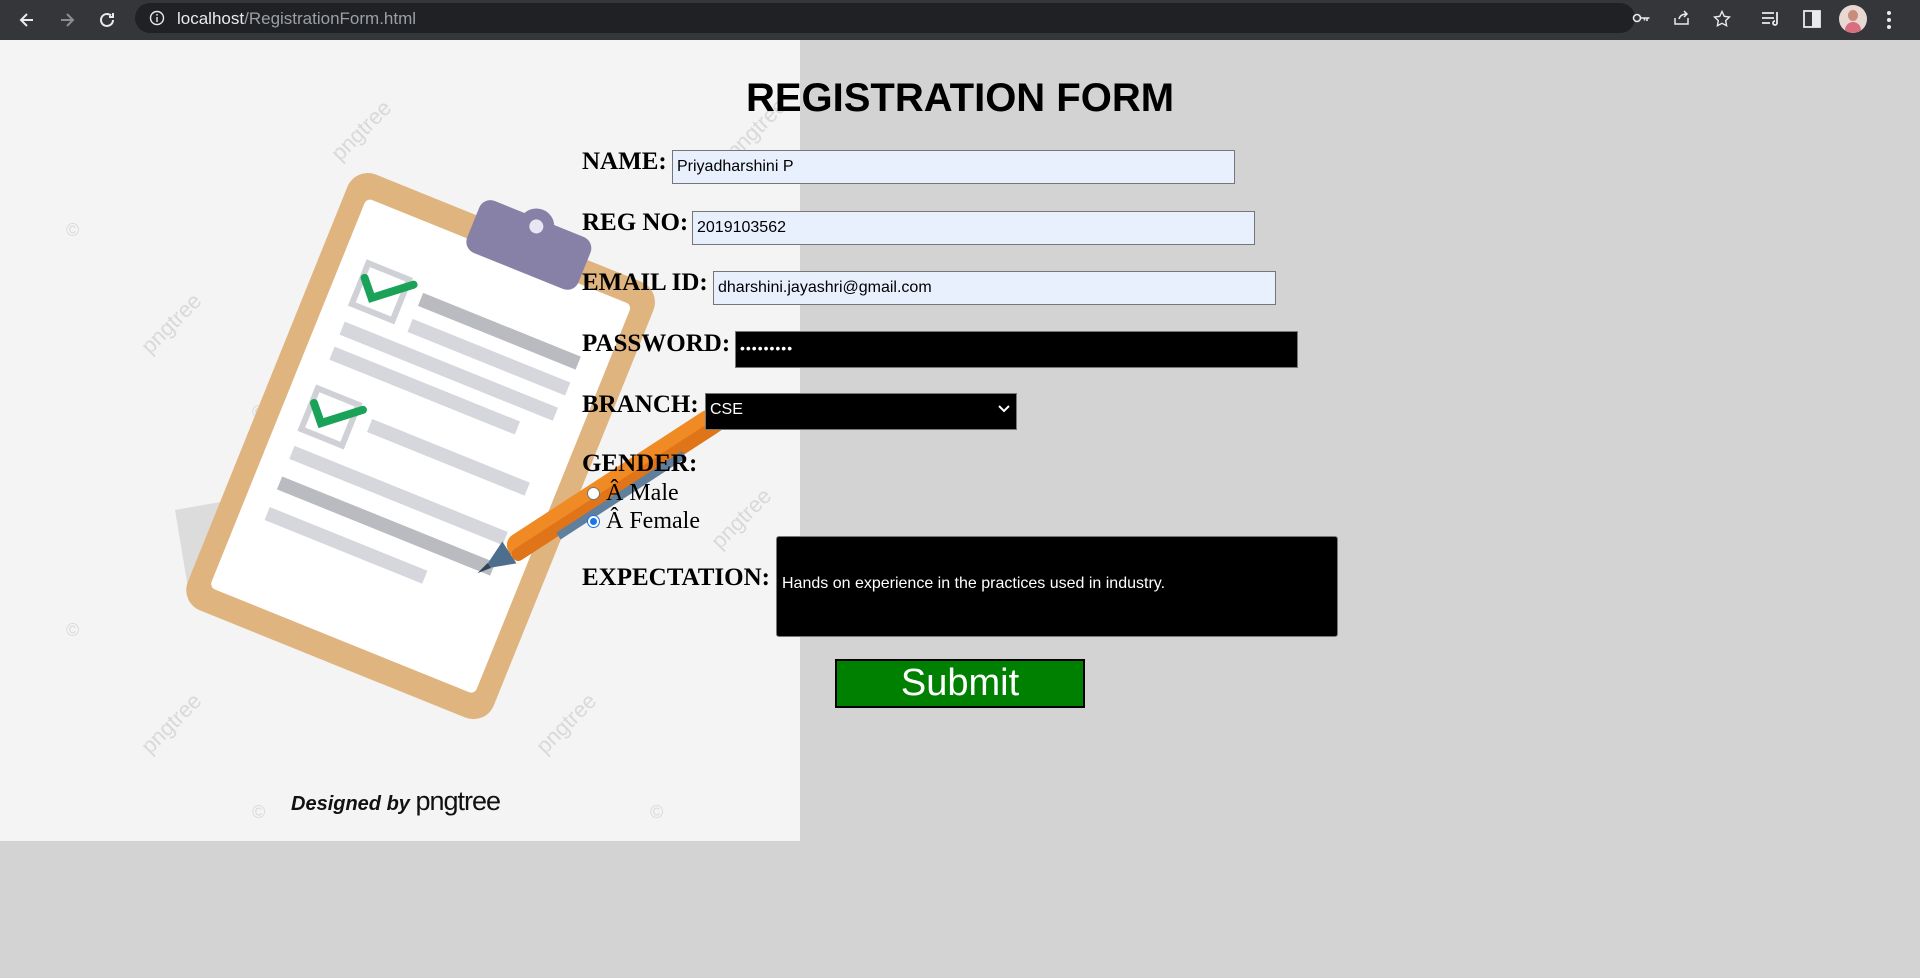 This screenshot has width=1920, height=978. Describe the element at coordinates (676, 577) in the screenshot. I see `expectation-label: EXPECTATION:` at that location.